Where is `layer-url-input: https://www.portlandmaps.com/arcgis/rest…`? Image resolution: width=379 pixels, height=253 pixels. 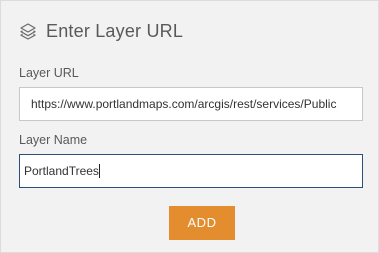 layer-url-input: https://www.portlandmaps.com/arcgis/rest… is located at coordinates (191, 104).